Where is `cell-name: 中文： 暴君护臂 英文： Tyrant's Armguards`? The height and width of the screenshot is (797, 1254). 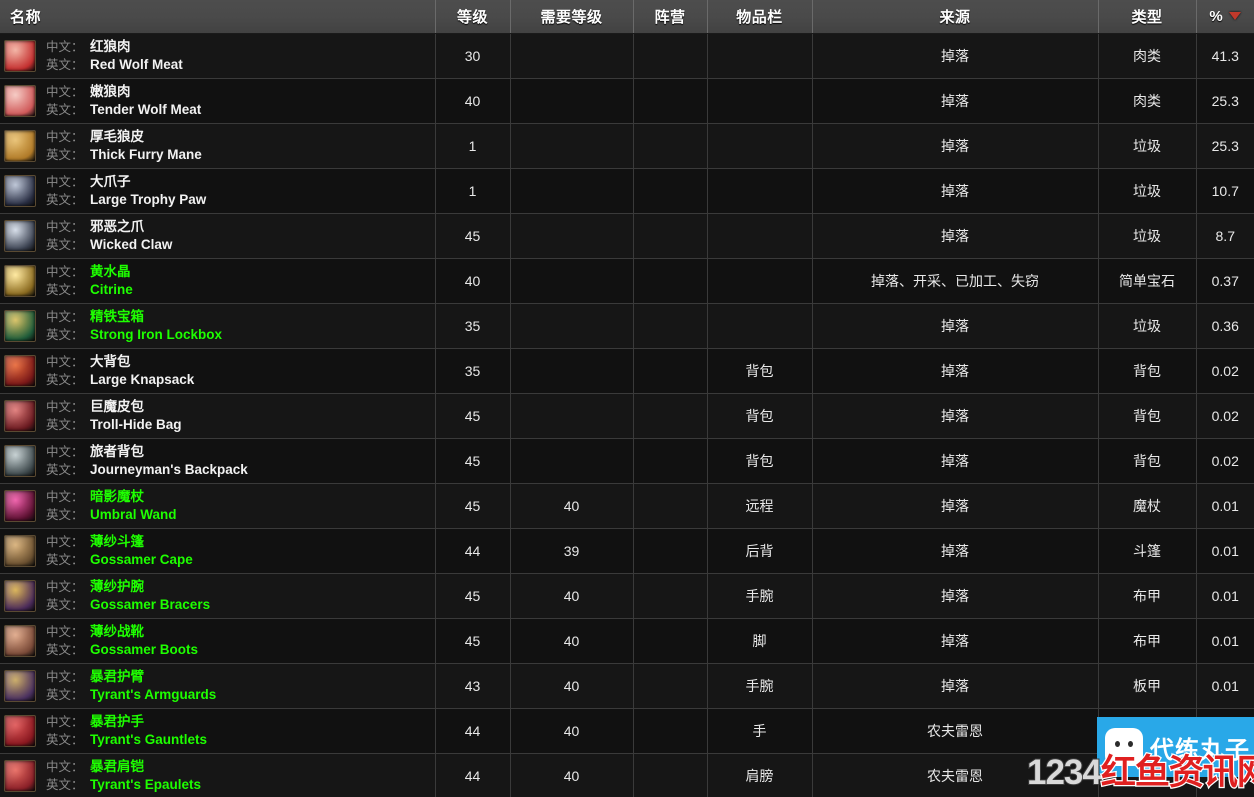
cell-name: 中文： 暴君护臂 英文： Tyrant's Armguards is located at coordinates (218, 686).